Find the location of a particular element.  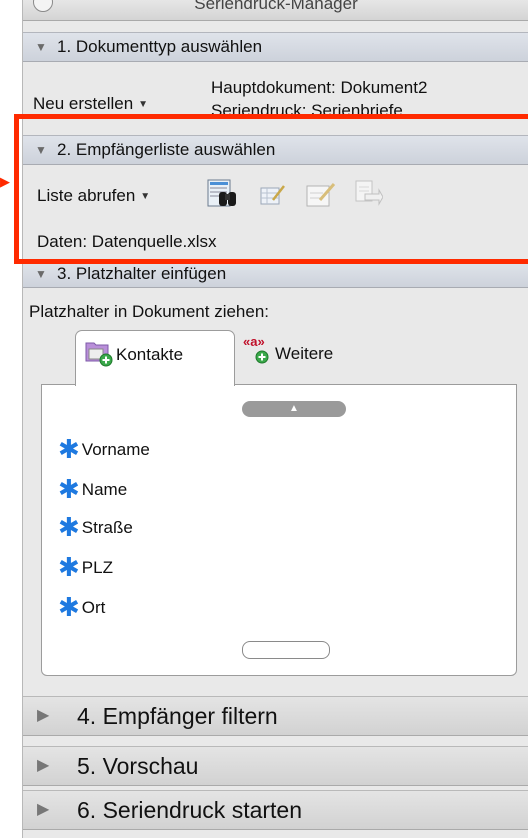

create-new-dropdown: Neu erstellen ▼ is located at coordinates (90, 104).